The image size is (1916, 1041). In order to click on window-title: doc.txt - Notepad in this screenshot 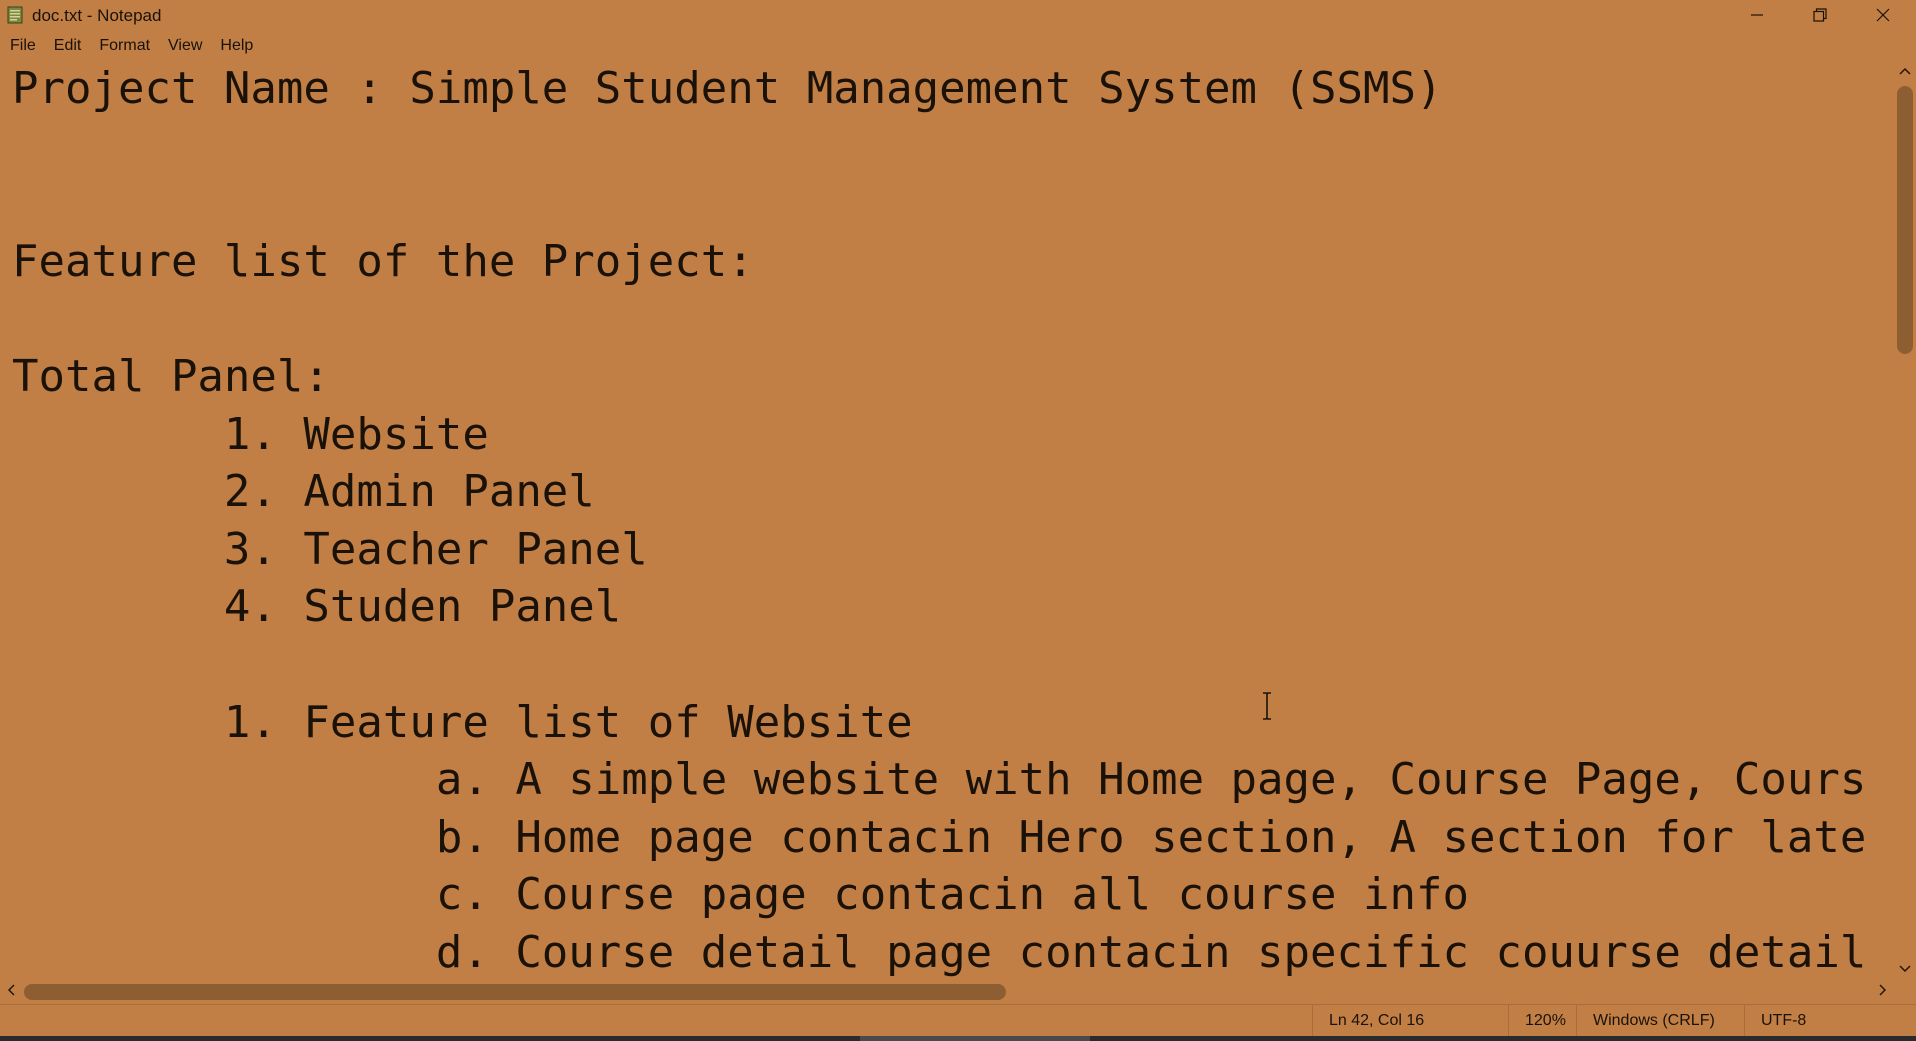, I will do `click(97, 15)`.